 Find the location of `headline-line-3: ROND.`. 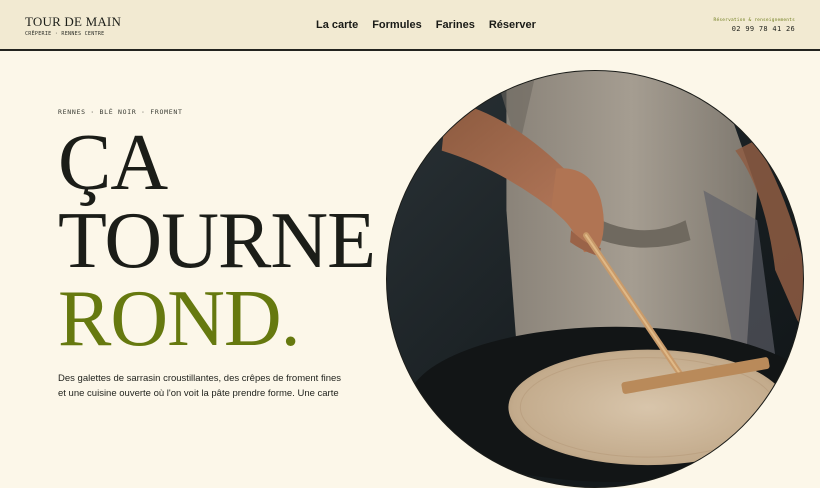

headline-line-3: ROND. is located at coordinates (179, 319).